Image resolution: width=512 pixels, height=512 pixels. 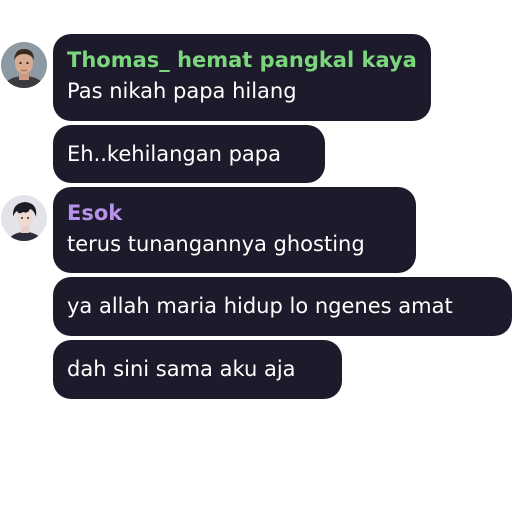 I want to click on message-bubble-4: ya allah maria hidup lo ngenes amat, so click(x=282, y=306).